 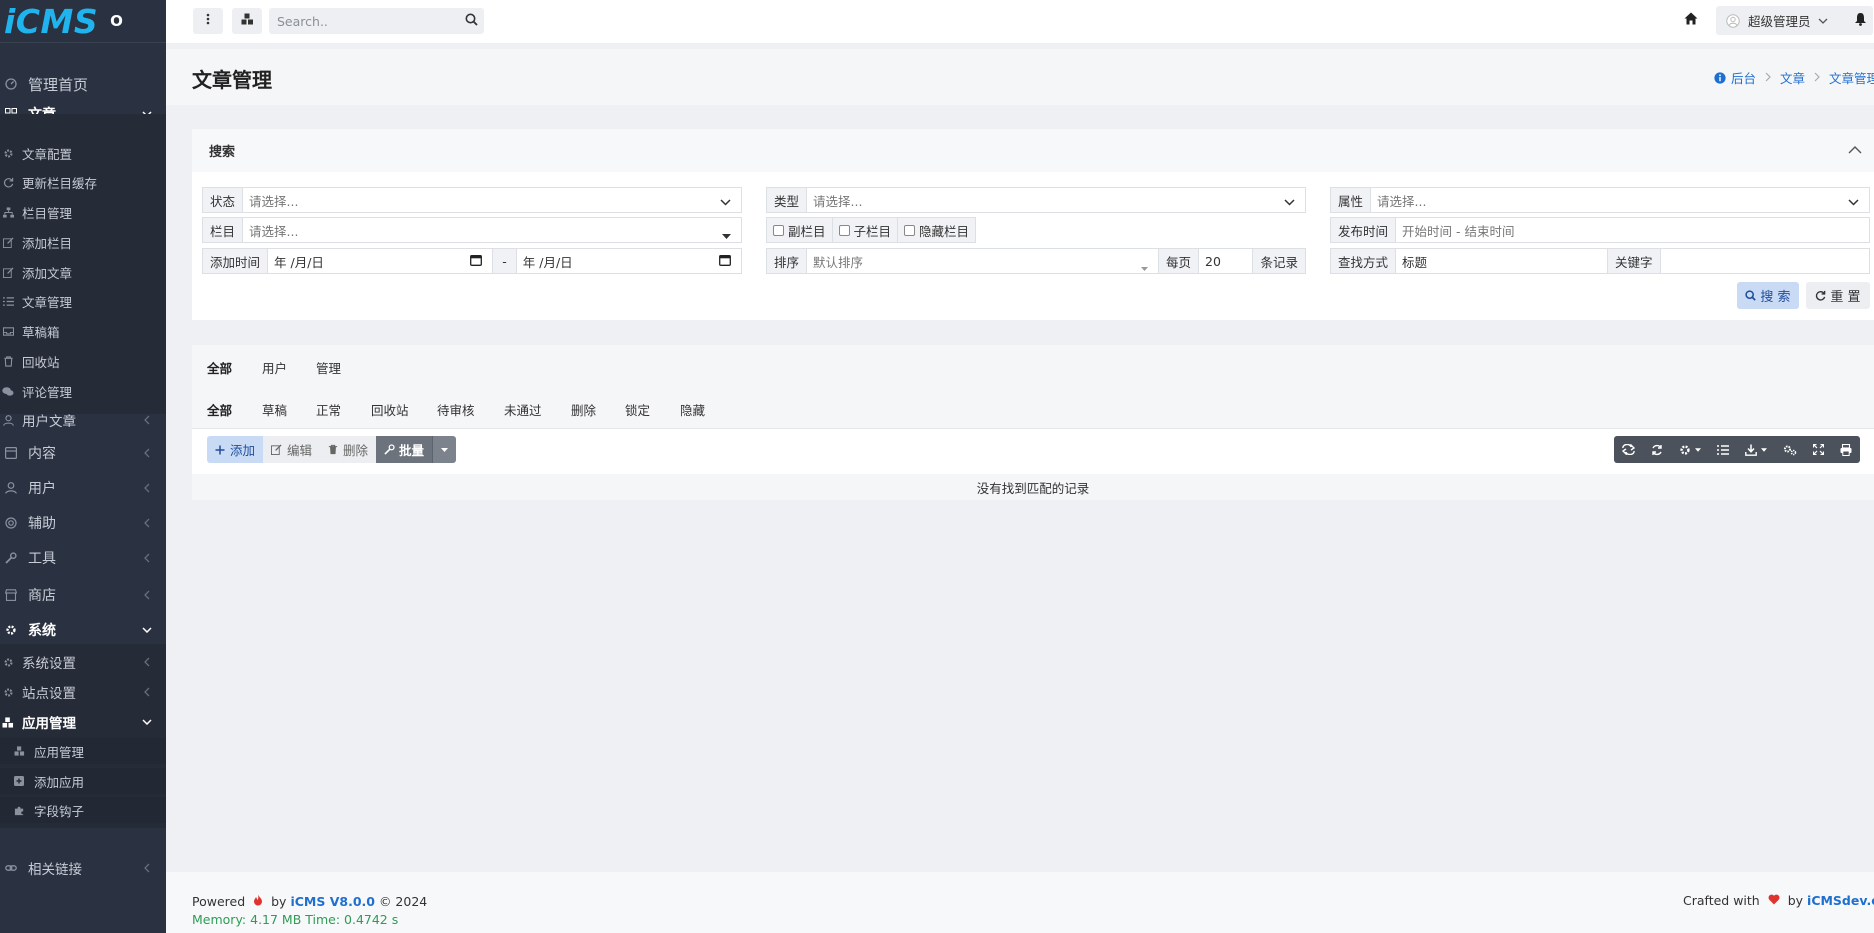 What do you see at coordinates (8, 182) in the screenshot?
I see `refresh-icon` at bounding box center [8, 182].